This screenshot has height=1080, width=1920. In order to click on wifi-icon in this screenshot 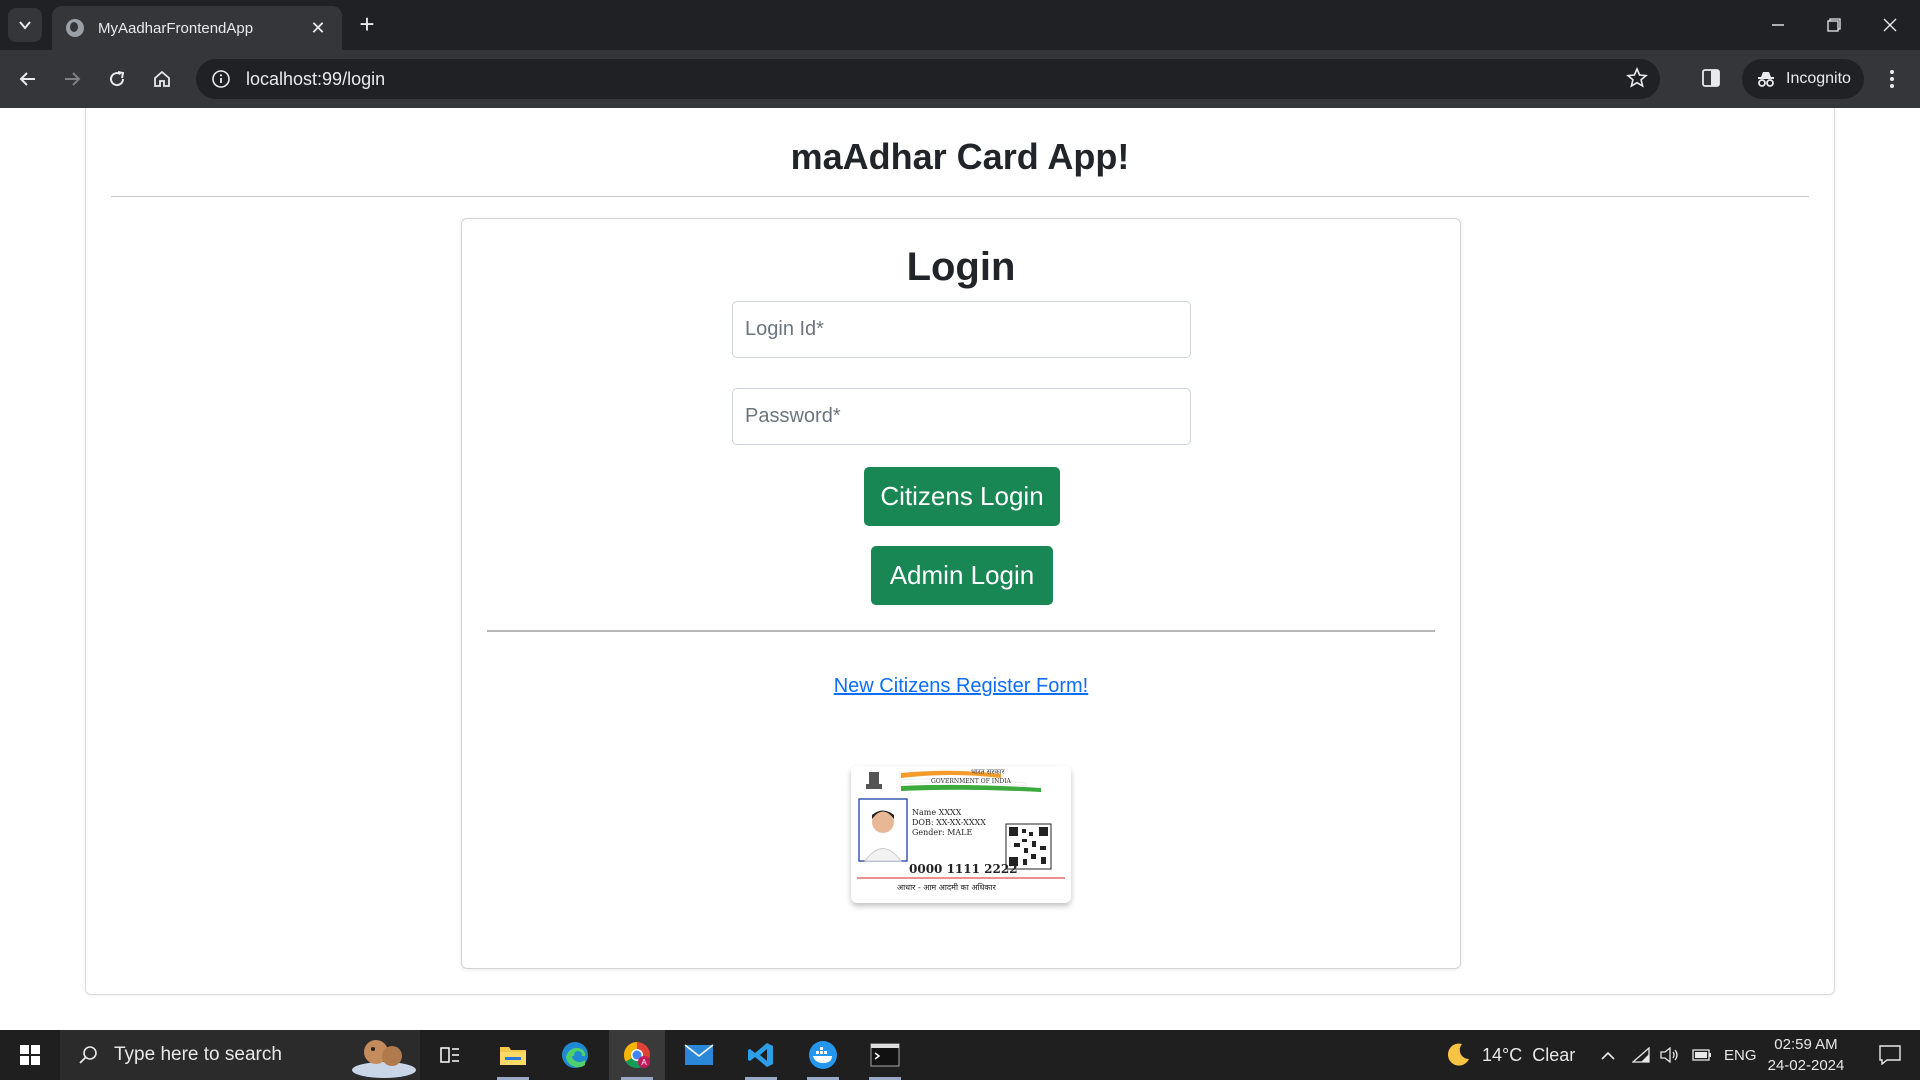, I will do `click(1641, 1055)`.